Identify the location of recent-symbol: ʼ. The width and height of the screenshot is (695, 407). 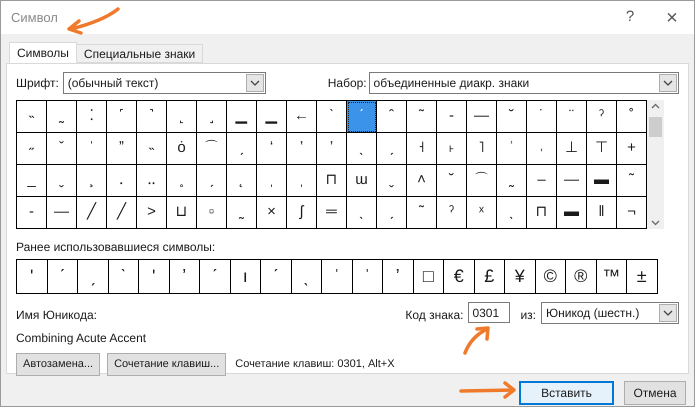
(185, 277).